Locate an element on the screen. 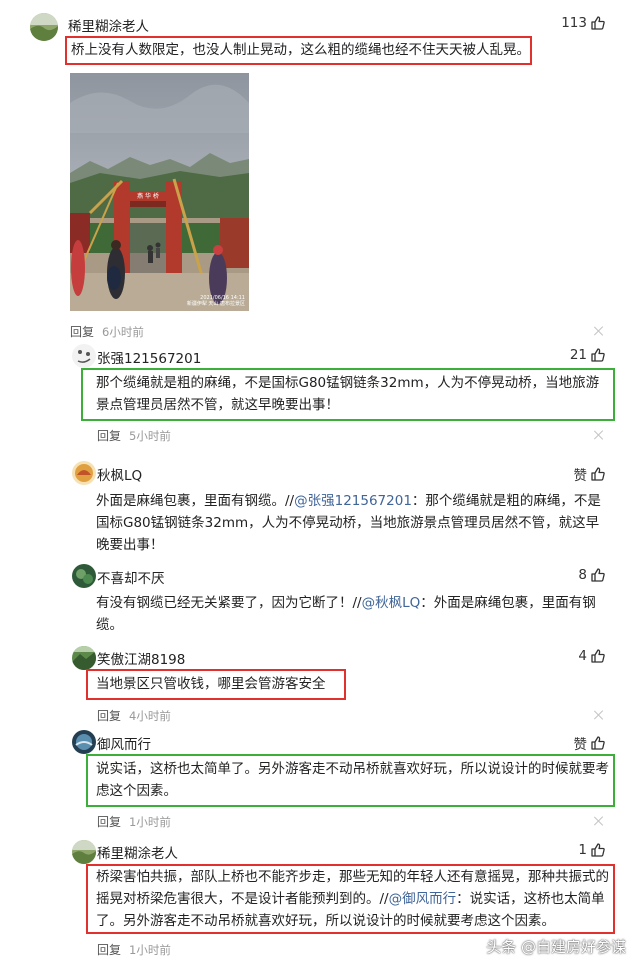  comment-photo: 2021/06/16 14:11 新疆伊犁 天山 唐布拉景区 燕 华 桥 is located at coordinates (159, 192).